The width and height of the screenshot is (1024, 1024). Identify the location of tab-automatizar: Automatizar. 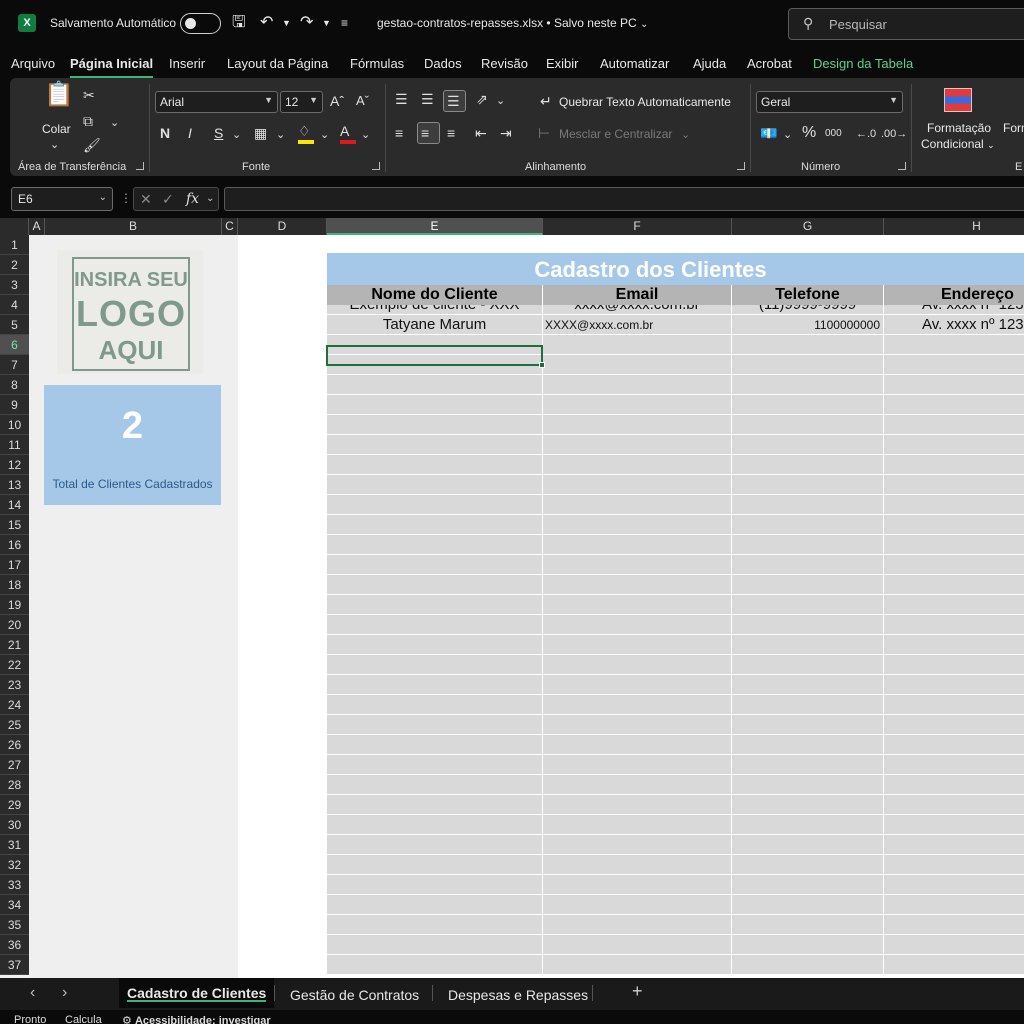
(634, 63).